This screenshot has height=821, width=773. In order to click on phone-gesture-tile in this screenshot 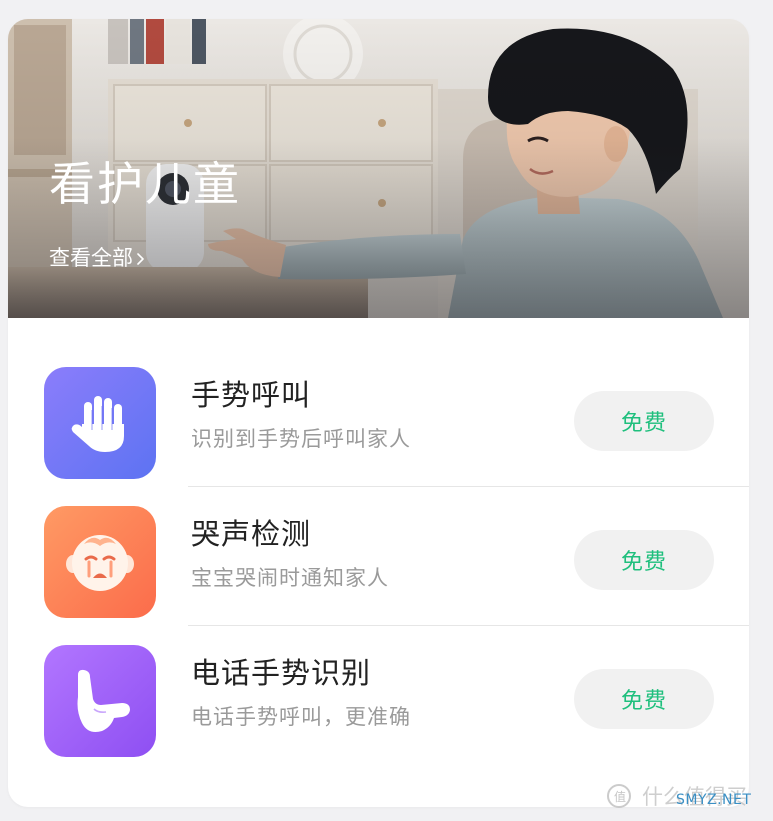, I will do `click(100, 701)`.